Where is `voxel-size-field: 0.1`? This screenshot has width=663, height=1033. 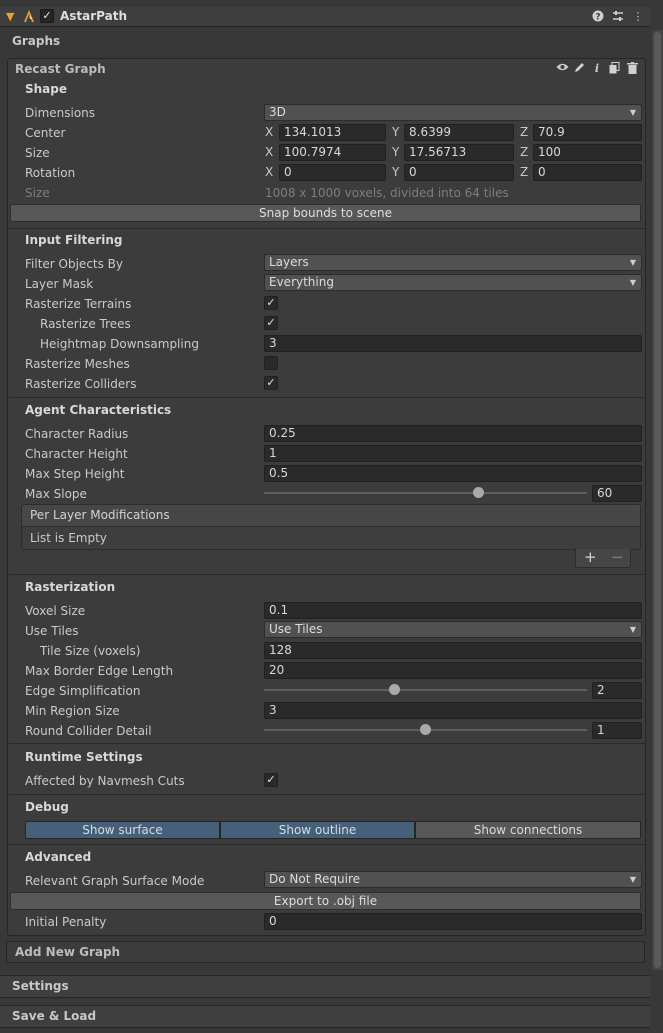
voxel-size-field: 0.1 is located at coordinates (453, 610).